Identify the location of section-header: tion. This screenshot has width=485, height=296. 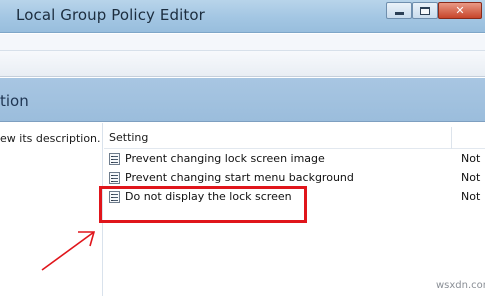
(242, 100).